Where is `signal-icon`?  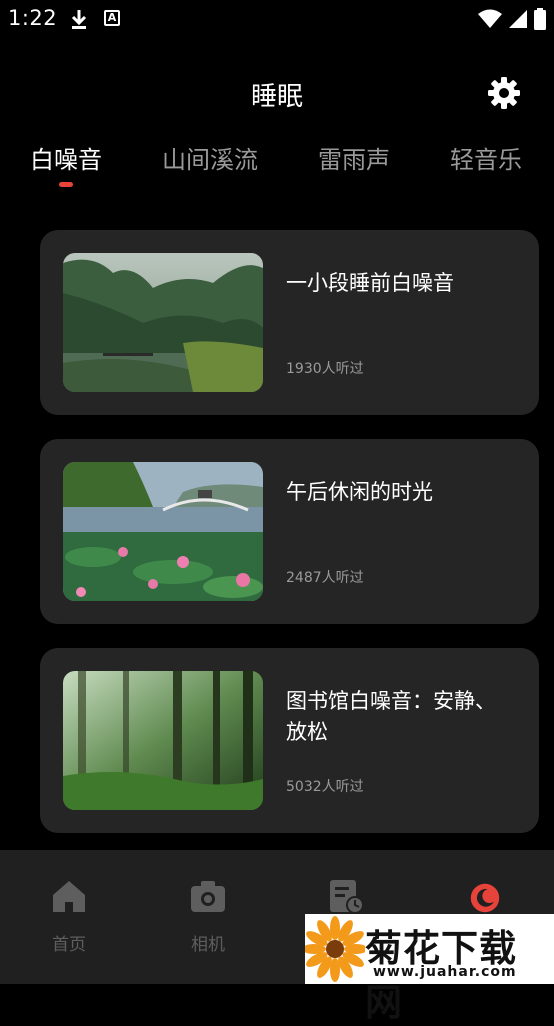 signal-icon is located at coordinates (518, 19).